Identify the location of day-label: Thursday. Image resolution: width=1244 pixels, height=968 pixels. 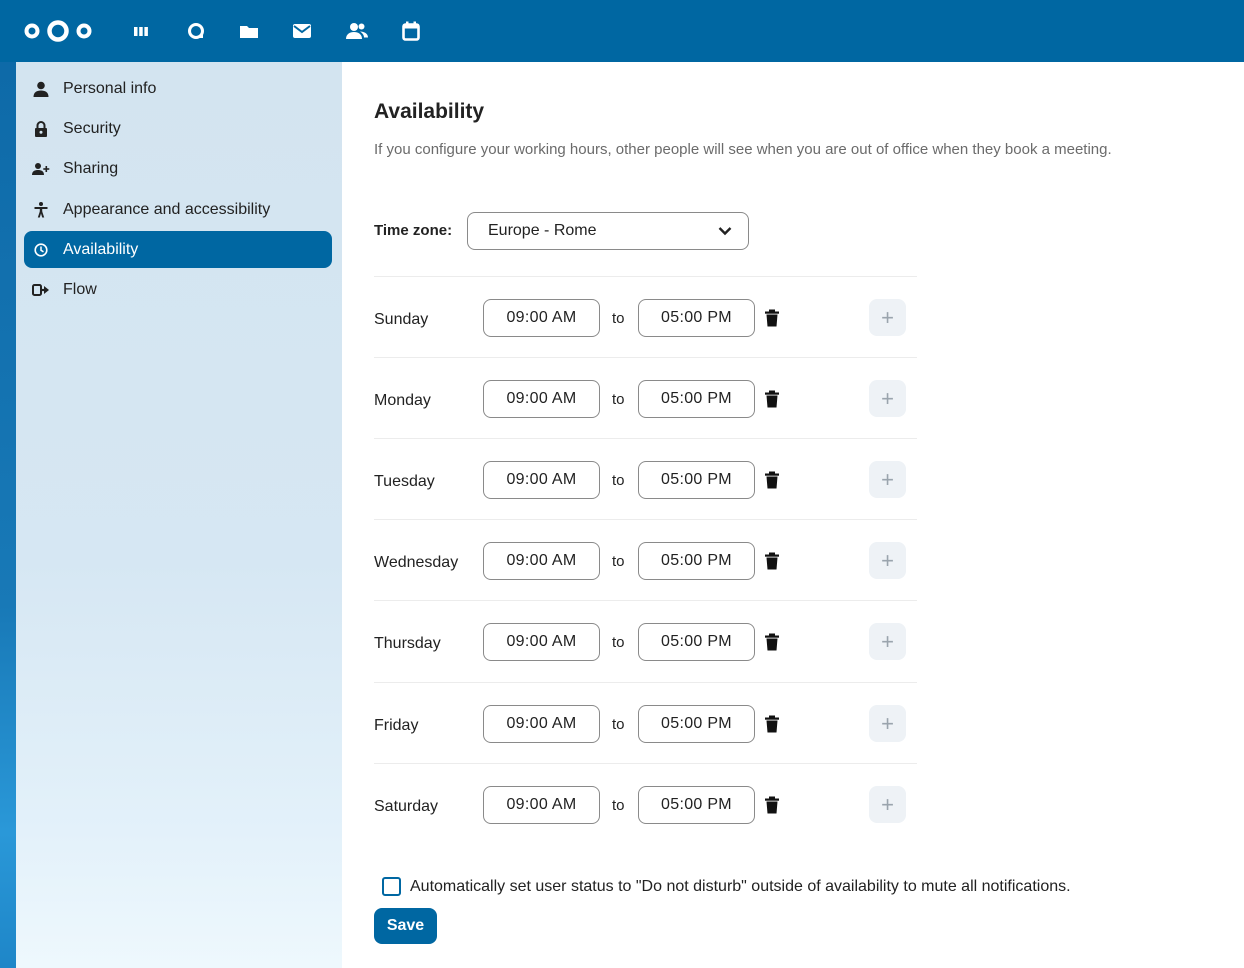
(407, 643).